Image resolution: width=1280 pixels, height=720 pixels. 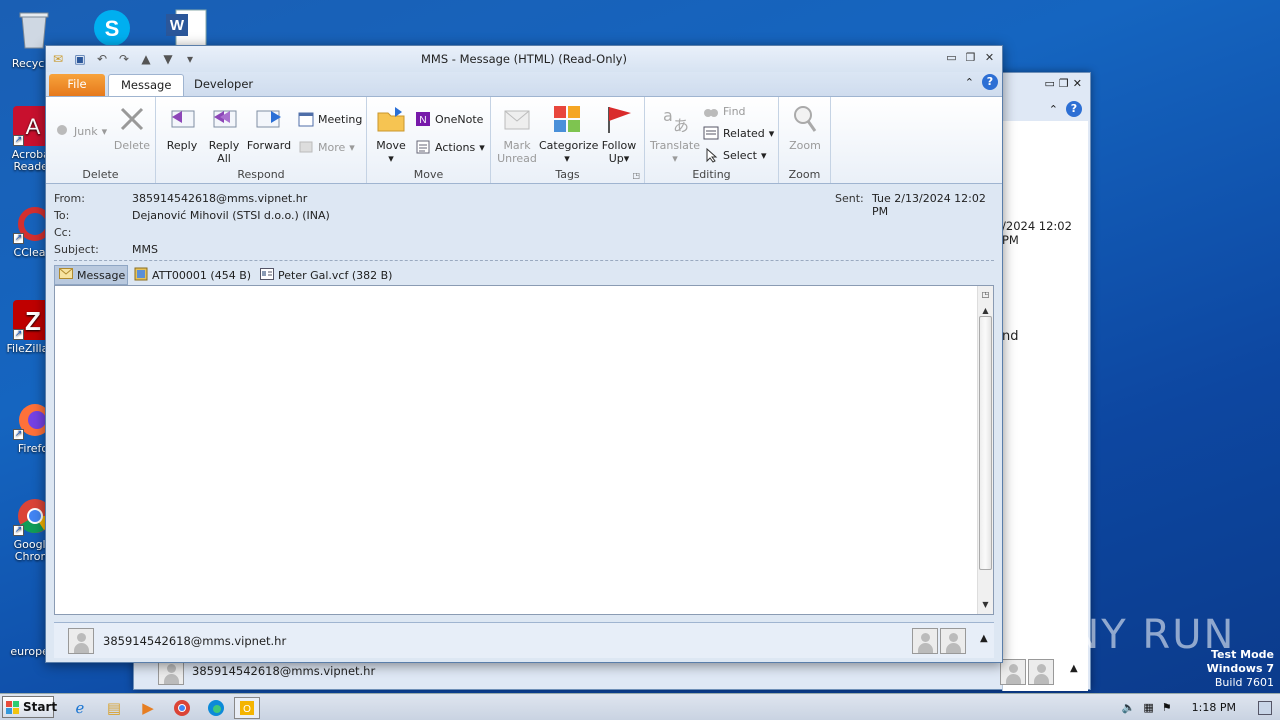 I want to click on svg-text: W, so click(x=177, y=25).